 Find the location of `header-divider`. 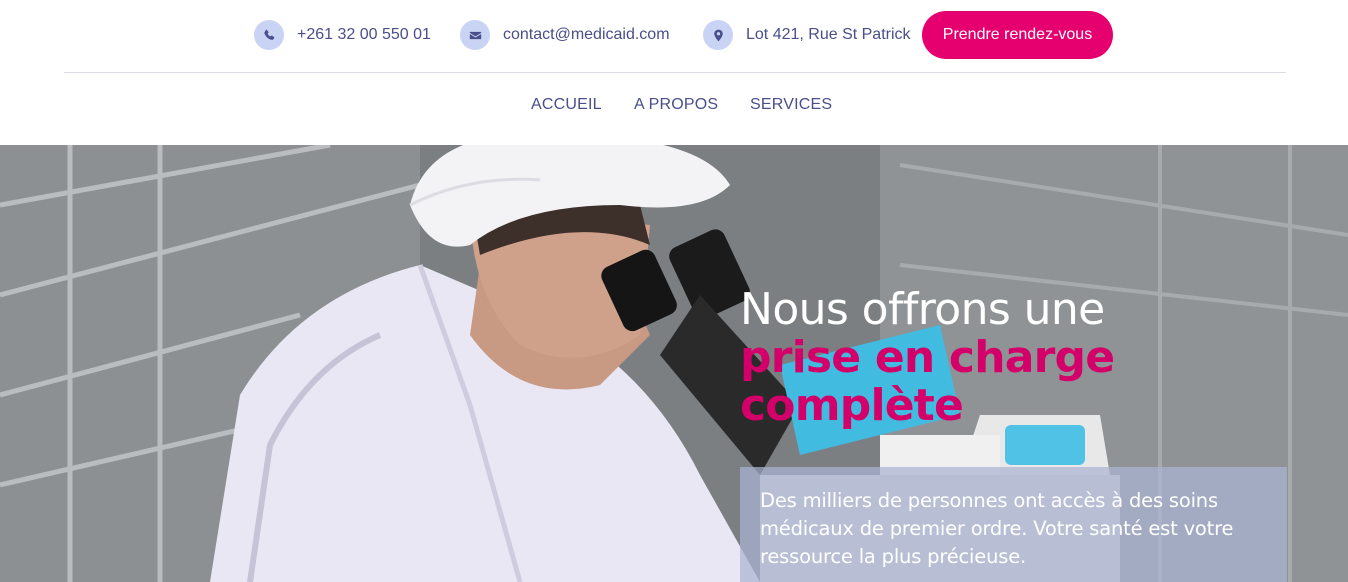

header-divider is located at coordinates (675, 72).